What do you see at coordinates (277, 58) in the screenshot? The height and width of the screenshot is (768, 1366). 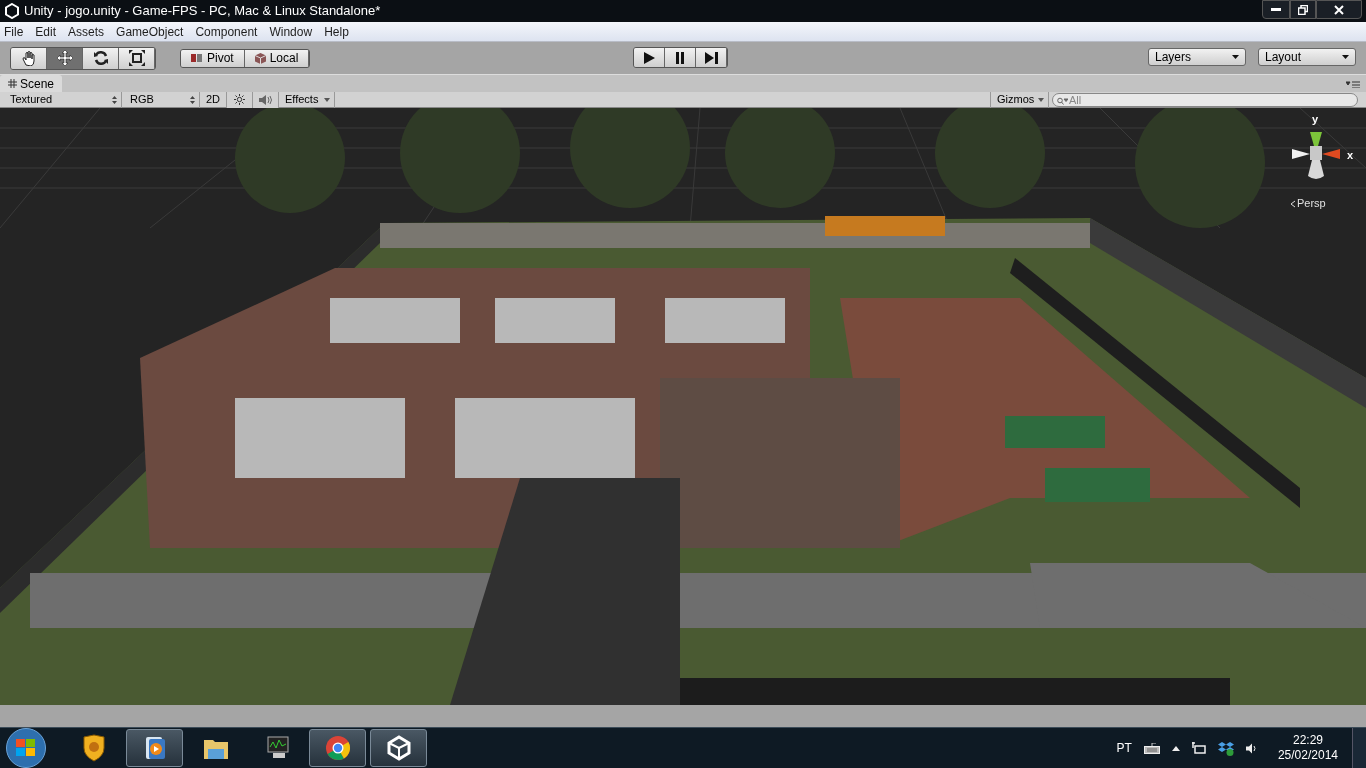 I see `local-toggle: Local` at bounding box center [277, 58].